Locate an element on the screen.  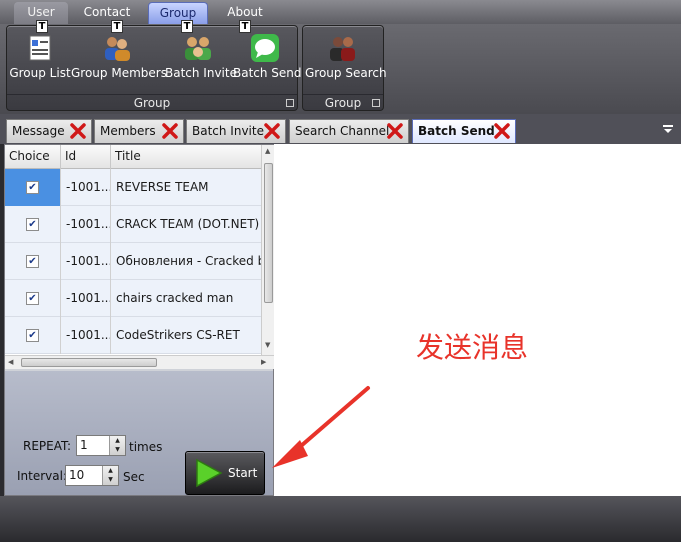
title-cell: CodeStrikers CS-RET is located at coordinates (178, 335).